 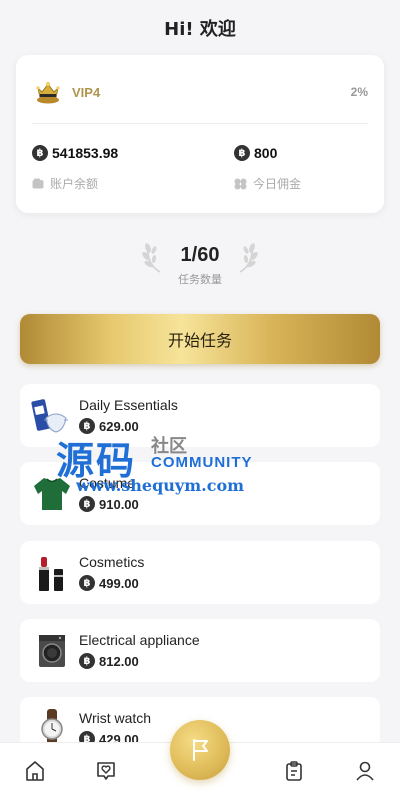 What do you see at coordinates (38, 183) in the screenshot?
I see `wallet-icon` at bounding box center [38, 183].